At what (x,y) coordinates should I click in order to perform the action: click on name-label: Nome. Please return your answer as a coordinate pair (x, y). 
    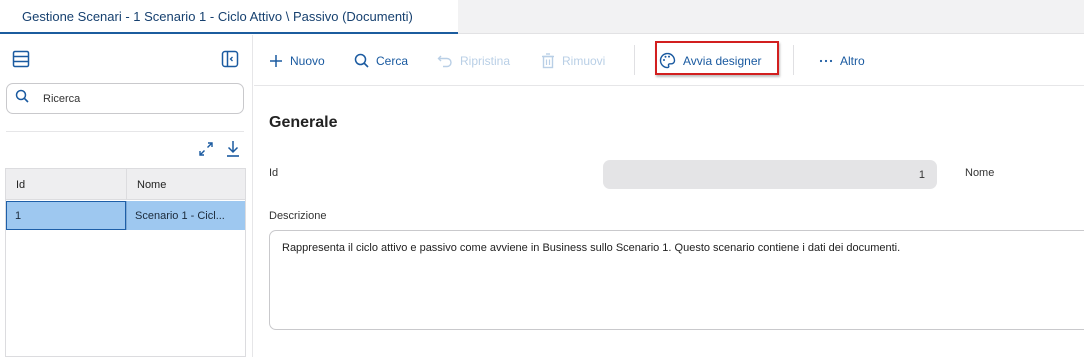
    Looking at the image, I should click on (980, 173).